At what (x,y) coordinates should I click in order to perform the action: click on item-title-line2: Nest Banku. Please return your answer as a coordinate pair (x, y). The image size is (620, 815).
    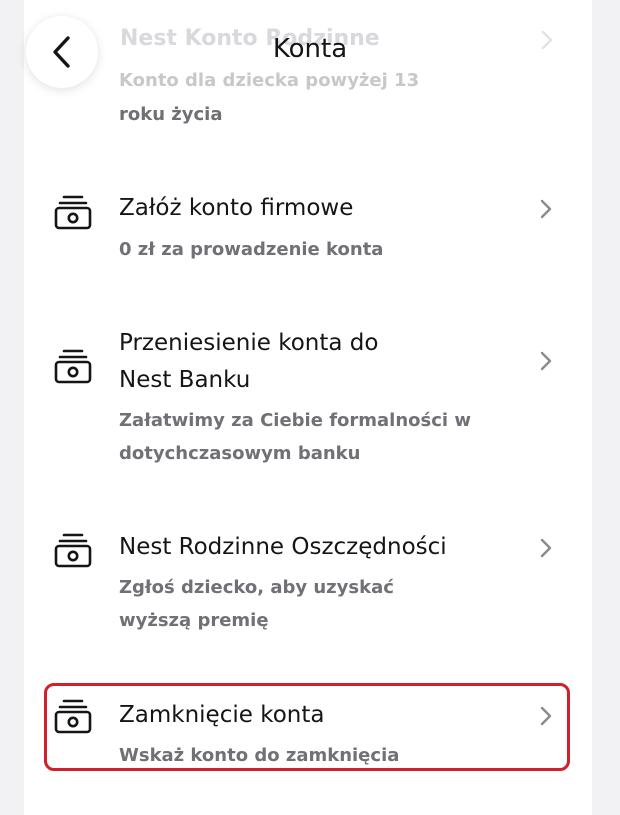
    Looking at the image, I should click on (185, 380).